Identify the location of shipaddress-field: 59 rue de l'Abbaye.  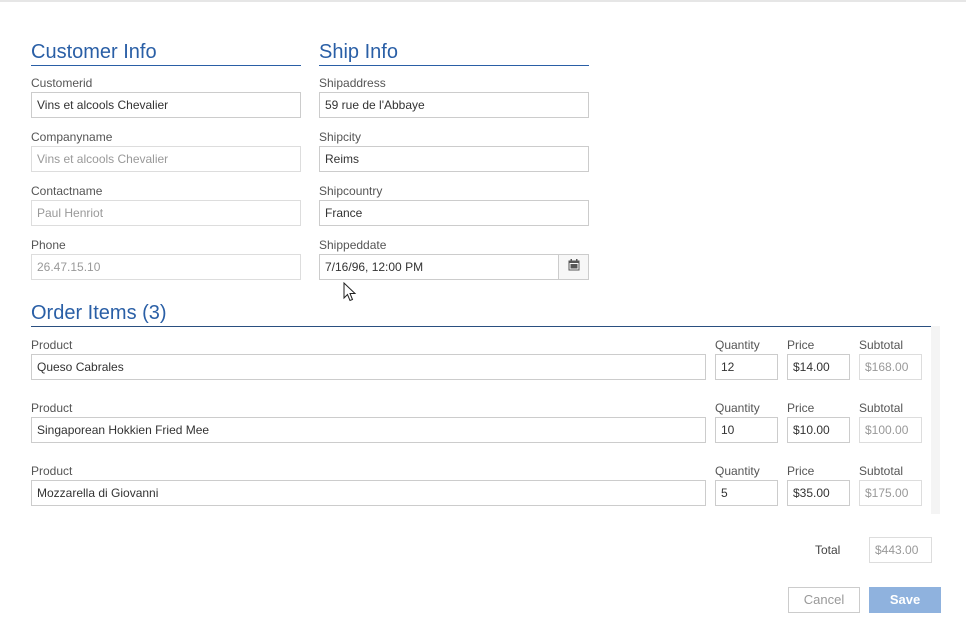
(454, 105).